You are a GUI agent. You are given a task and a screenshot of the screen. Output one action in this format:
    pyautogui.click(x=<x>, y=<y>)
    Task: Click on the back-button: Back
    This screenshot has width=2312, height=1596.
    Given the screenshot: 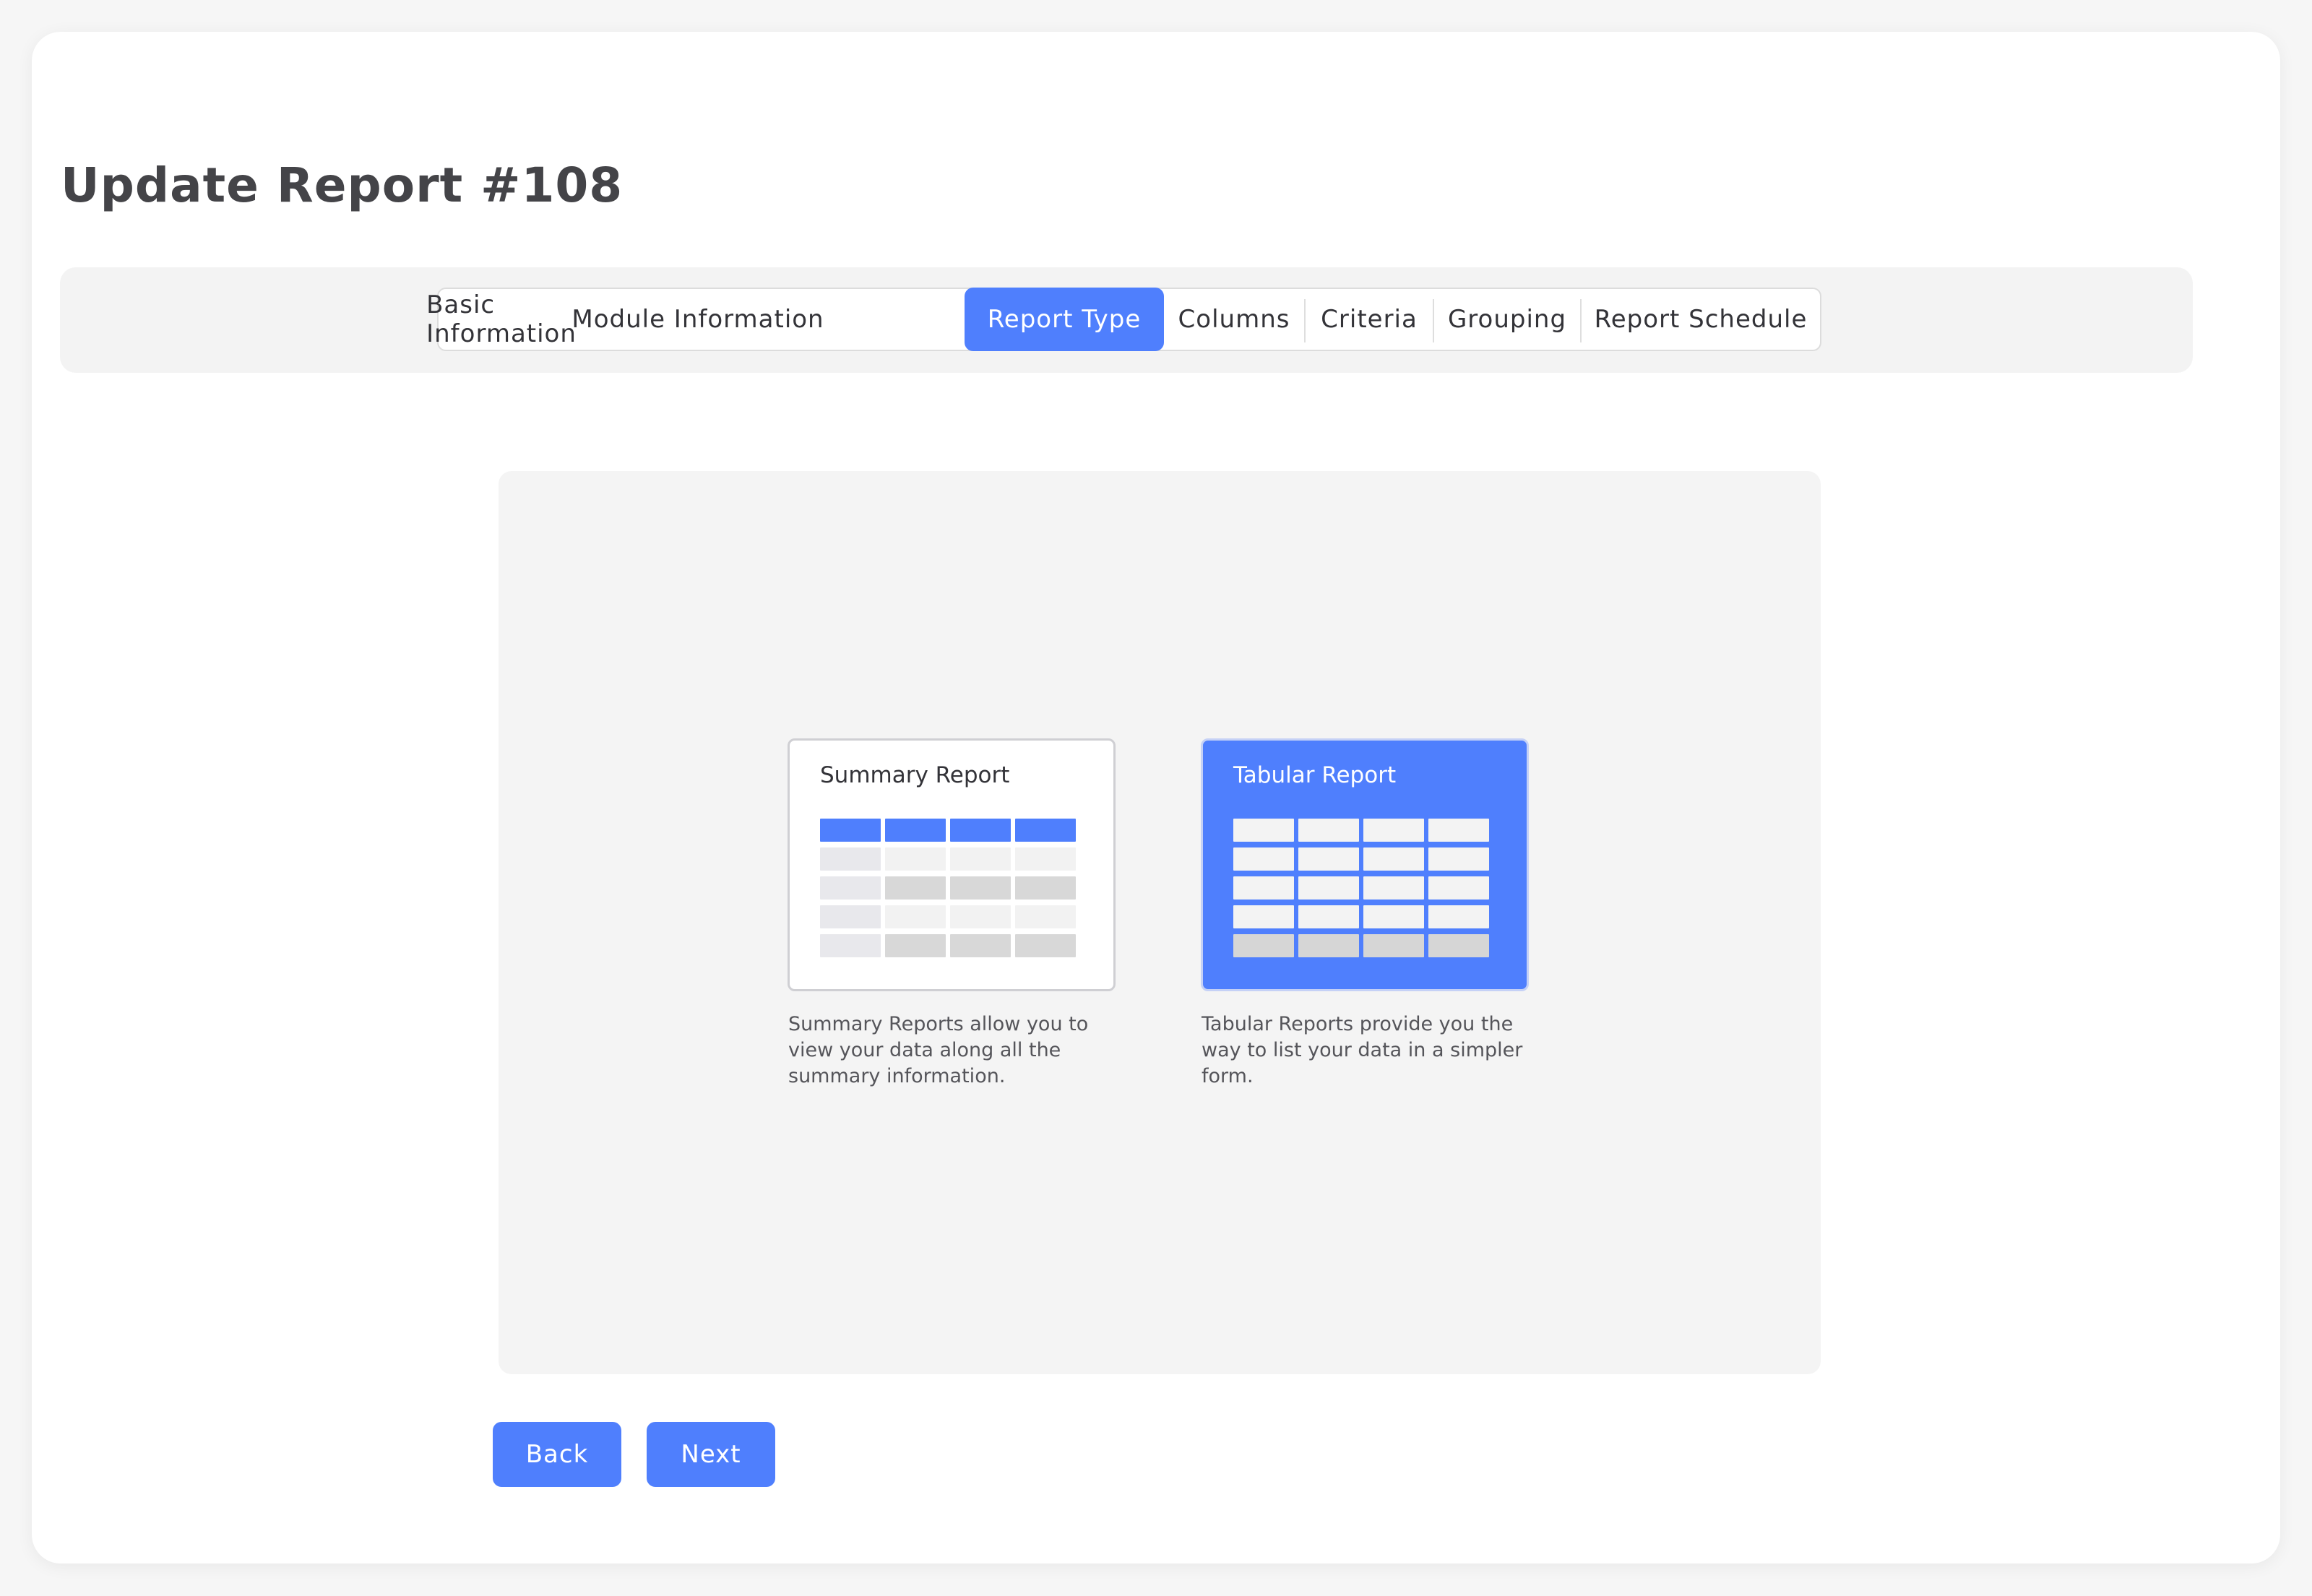 What is the action you would take?
    pyautogui.click(x=557, y=1454)
    